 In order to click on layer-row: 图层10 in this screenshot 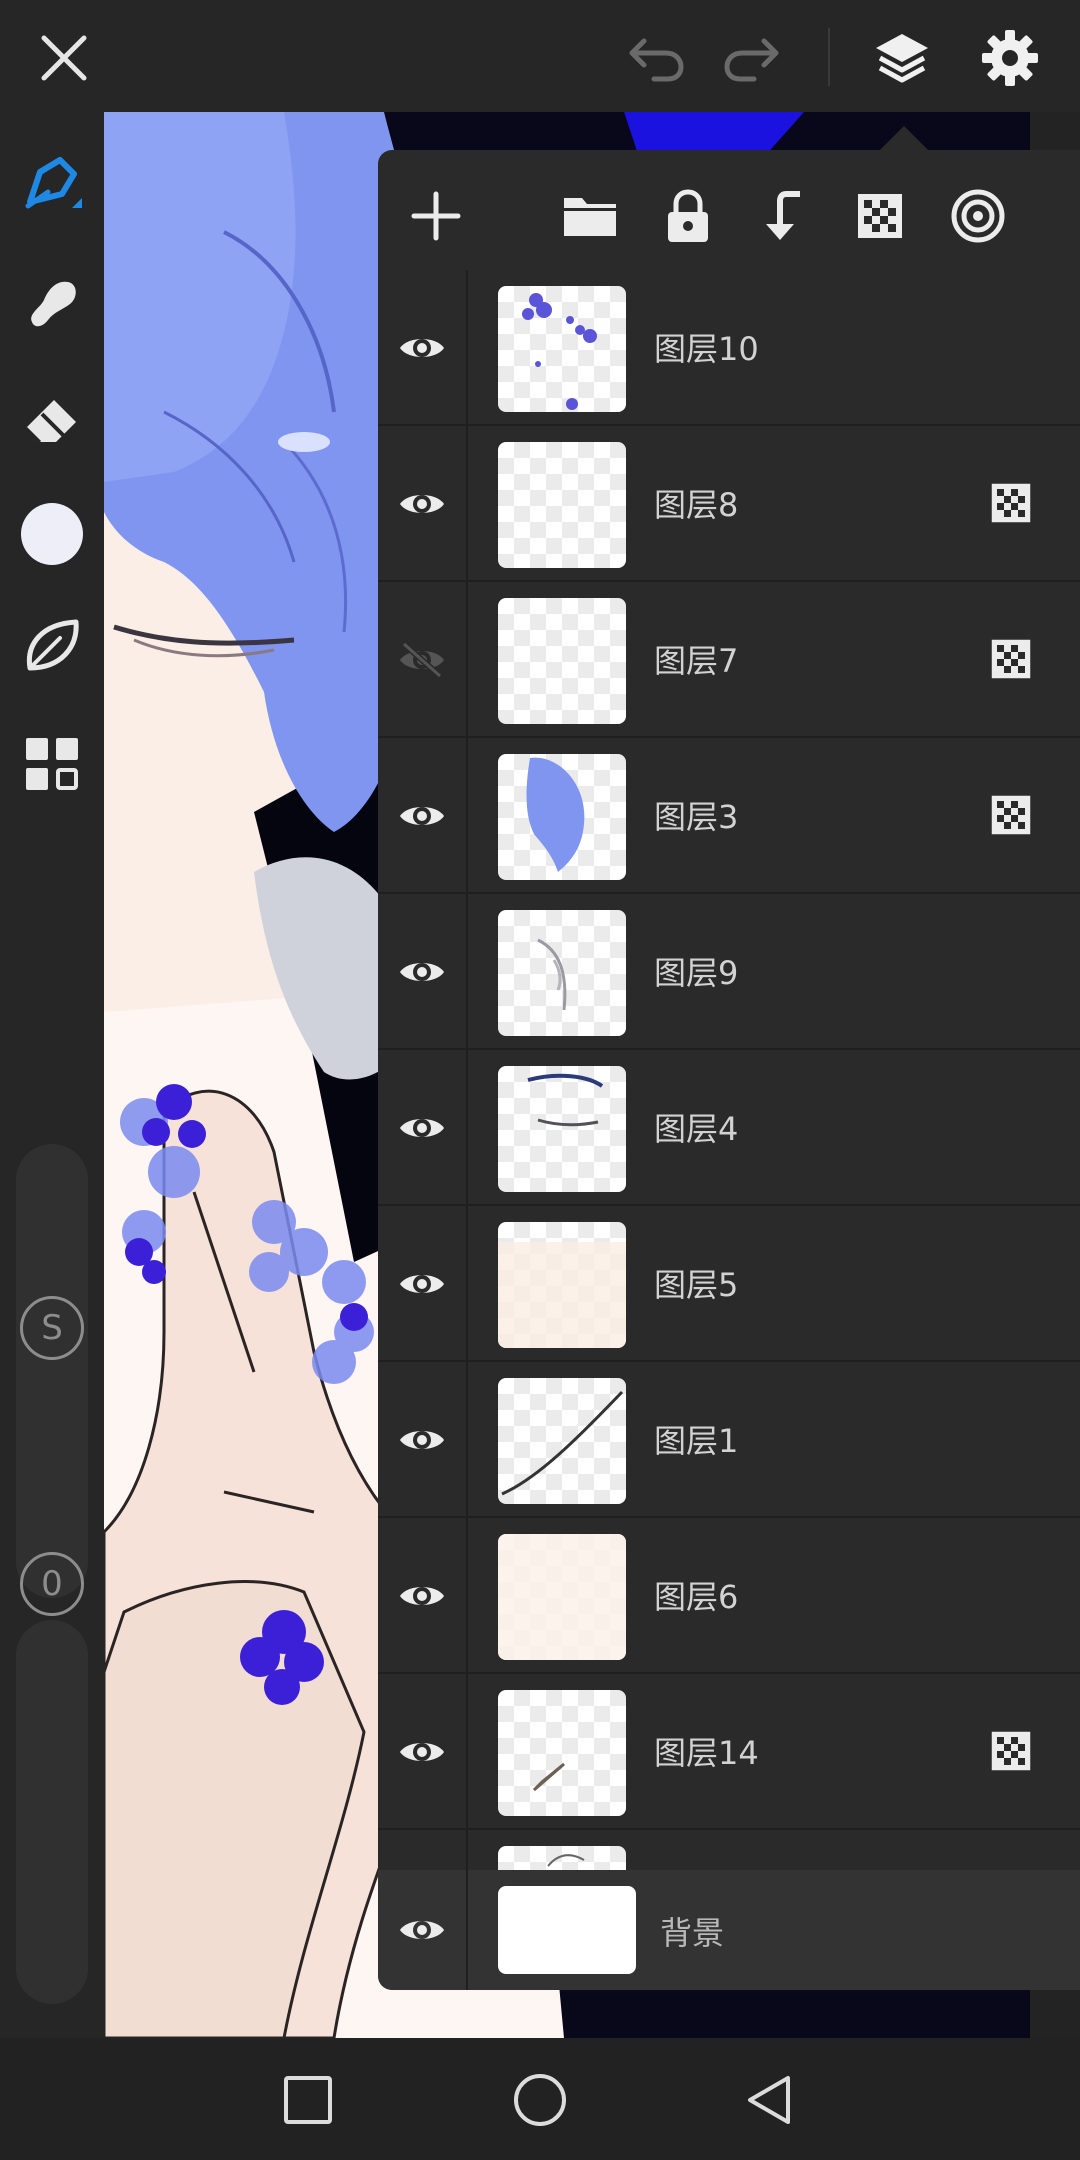, I will do `click(729, 348)`.